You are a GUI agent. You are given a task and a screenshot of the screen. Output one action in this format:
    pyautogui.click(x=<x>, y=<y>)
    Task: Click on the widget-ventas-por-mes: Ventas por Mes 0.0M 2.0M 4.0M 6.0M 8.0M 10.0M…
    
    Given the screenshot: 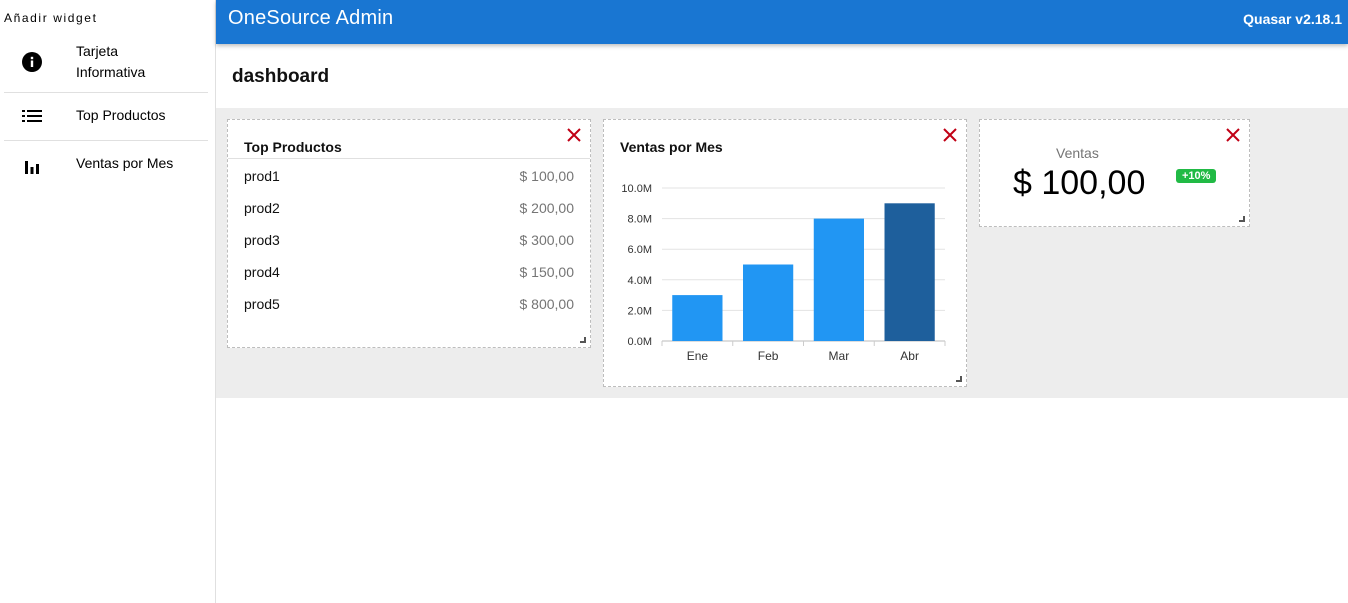 What is the action you would take?
    pyautogui.click(x=785, y=253)
    